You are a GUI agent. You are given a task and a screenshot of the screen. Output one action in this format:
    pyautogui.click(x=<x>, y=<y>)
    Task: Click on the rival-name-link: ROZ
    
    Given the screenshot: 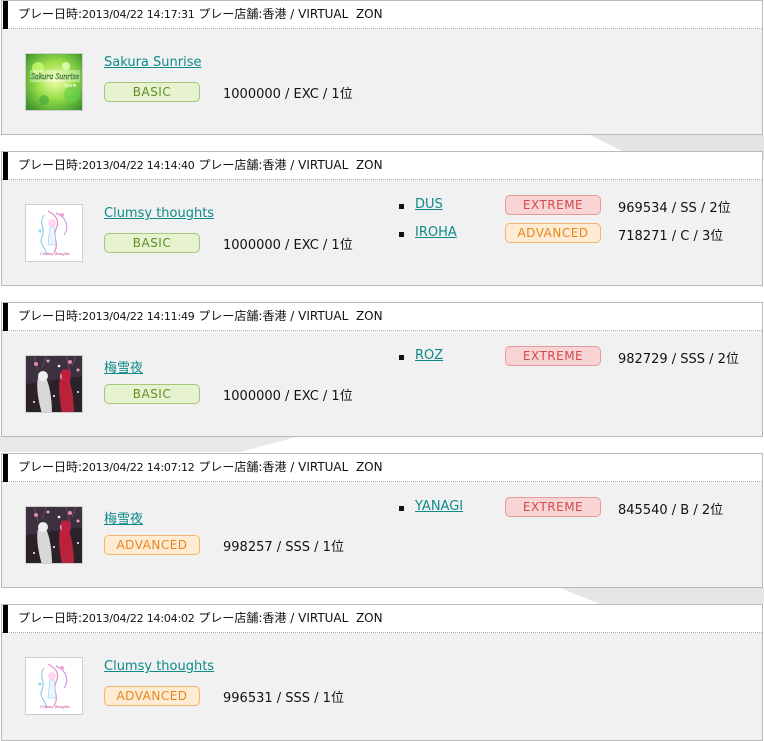 What is the action you would take?
    pyautogui.click(x=429, y=355)
    